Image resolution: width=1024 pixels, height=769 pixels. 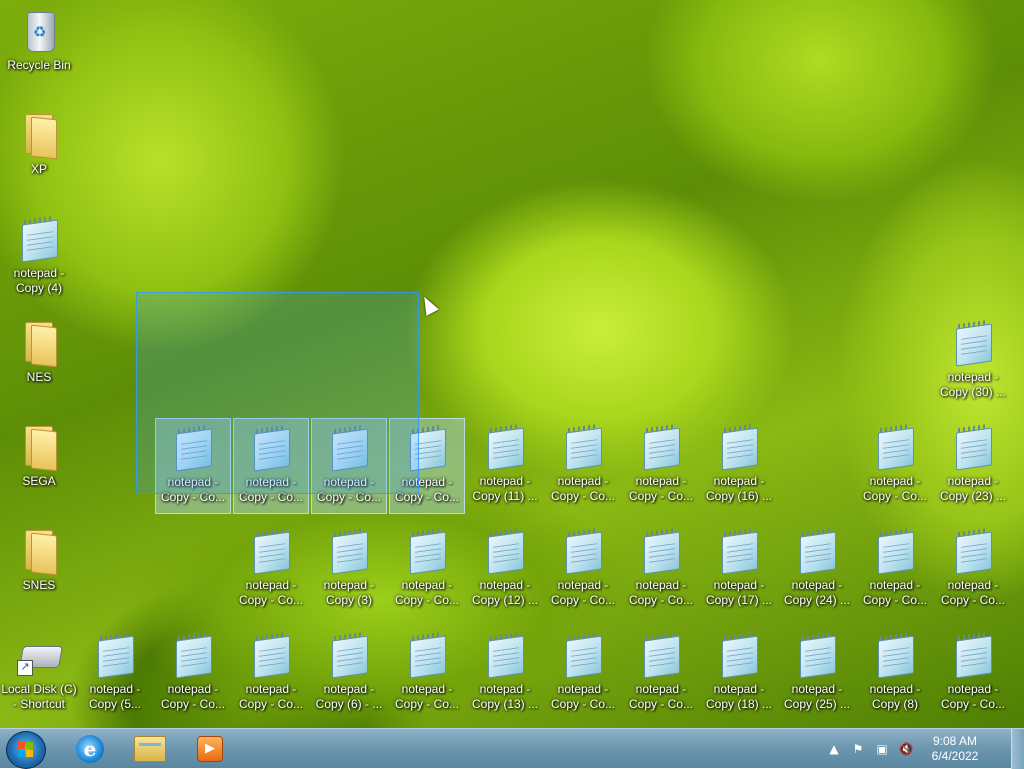 What do you see at coordinates (834, 749) in the screenshot?
I see `show-hidden-icons-icon: ▲` at bounding box center [834, 749].